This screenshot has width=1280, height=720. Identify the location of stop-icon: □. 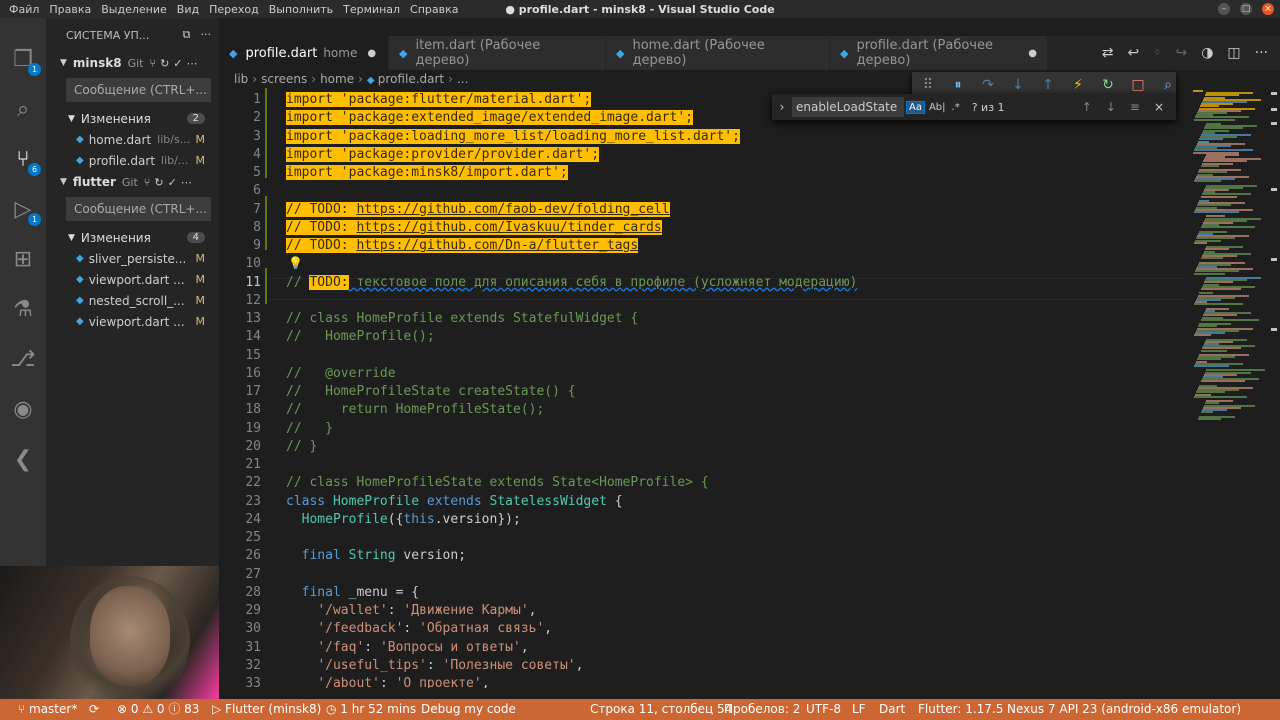
(1138, 85).